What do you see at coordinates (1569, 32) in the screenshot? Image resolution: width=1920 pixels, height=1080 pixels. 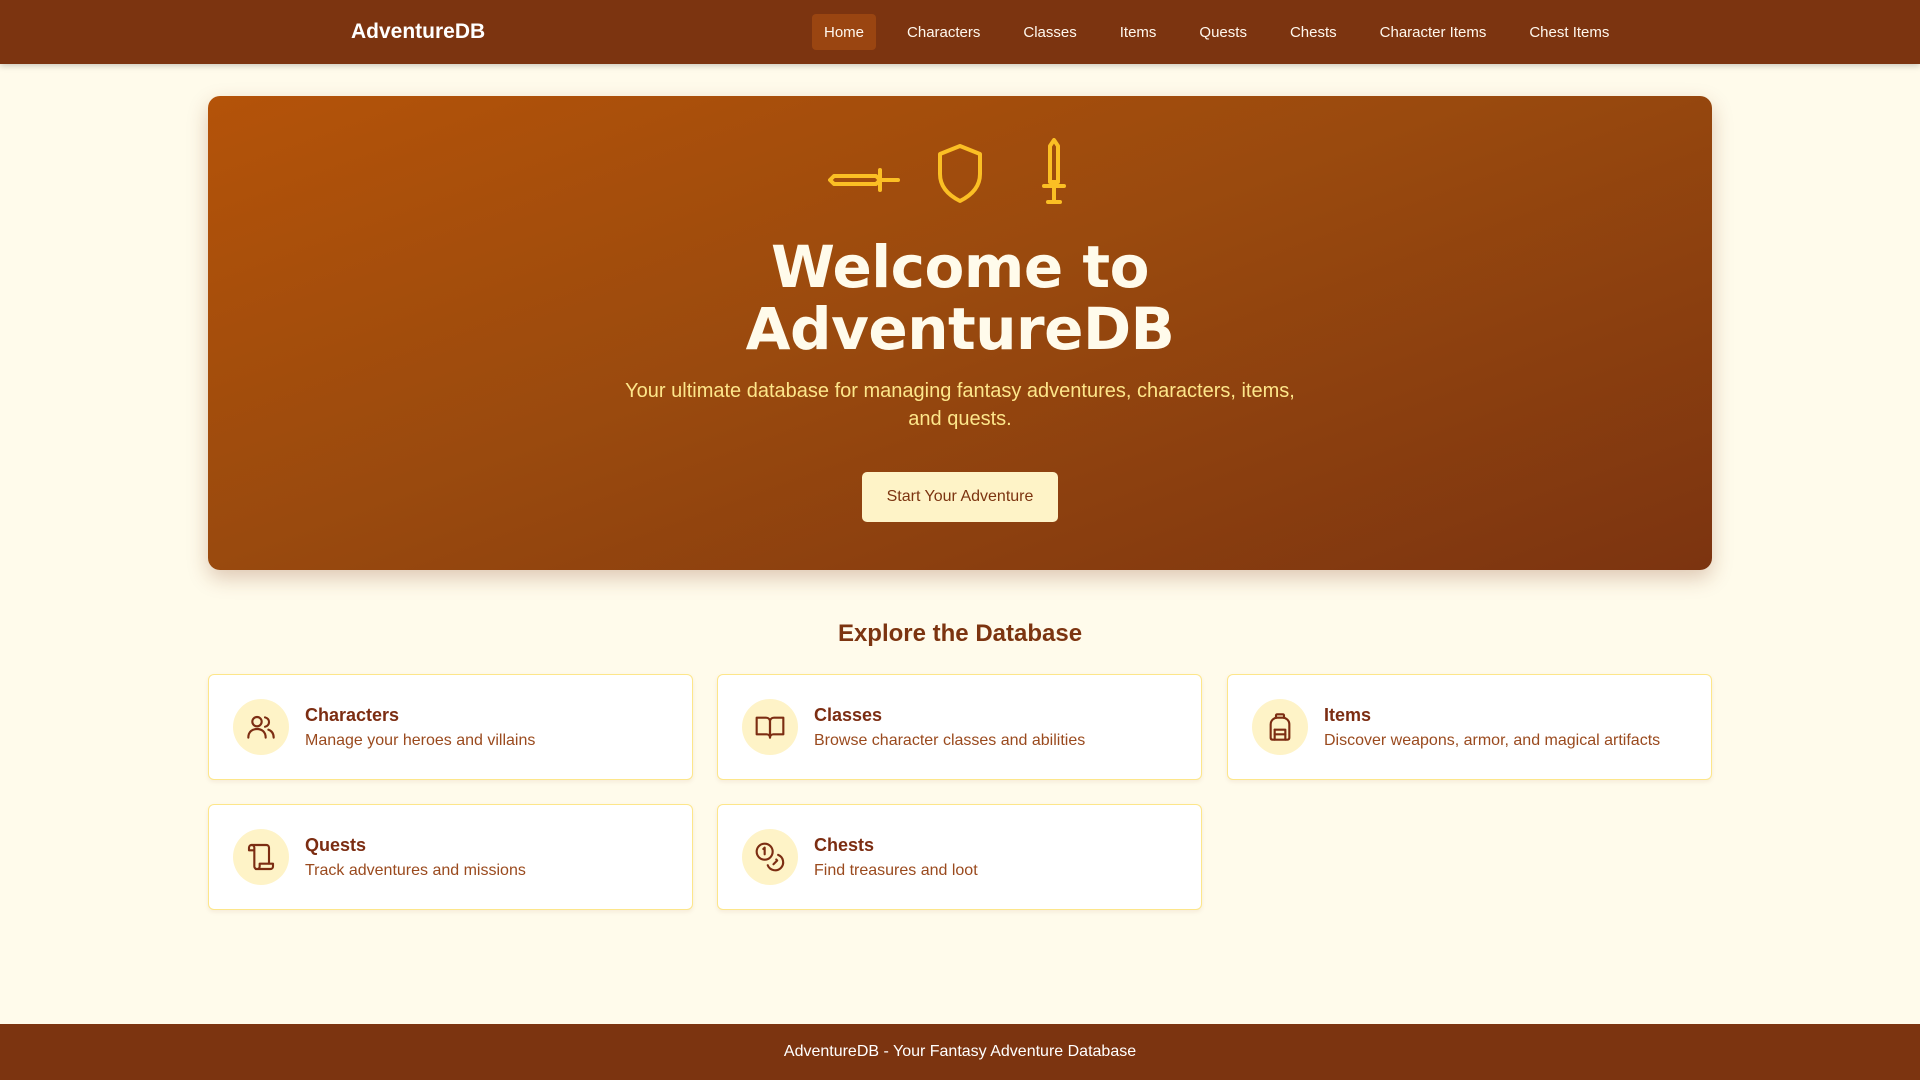 I see `nav-item-chest-items: Chest Items` at bounding box center [1569, 32].